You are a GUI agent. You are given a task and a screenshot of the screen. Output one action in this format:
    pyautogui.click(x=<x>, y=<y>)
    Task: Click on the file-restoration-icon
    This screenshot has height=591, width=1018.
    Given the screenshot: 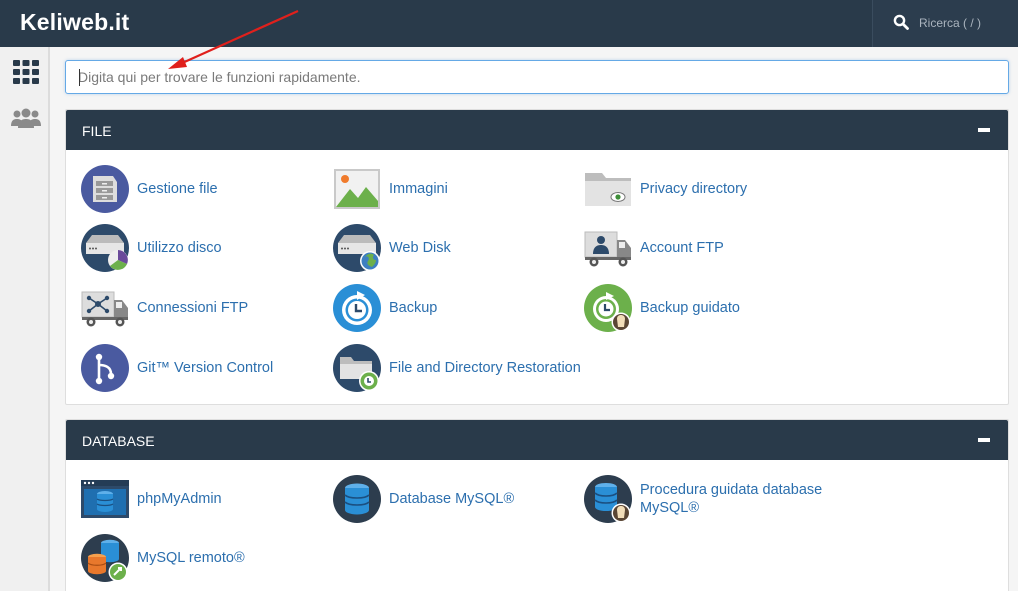 What is the action you would take?
    pyautogui.click(x=357, y=368)
    